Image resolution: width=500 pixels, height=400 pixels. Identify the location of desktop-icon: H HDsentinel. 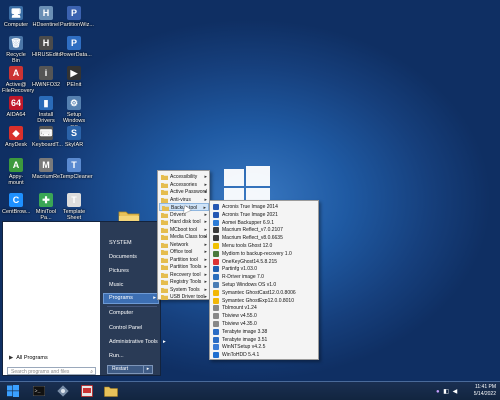
(46, 17).